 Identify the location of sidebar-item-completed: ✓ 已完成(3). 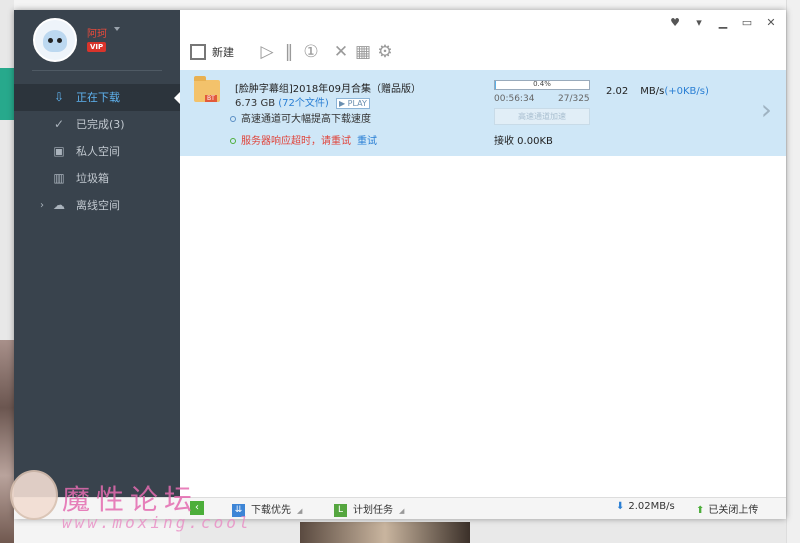
(97, 124).